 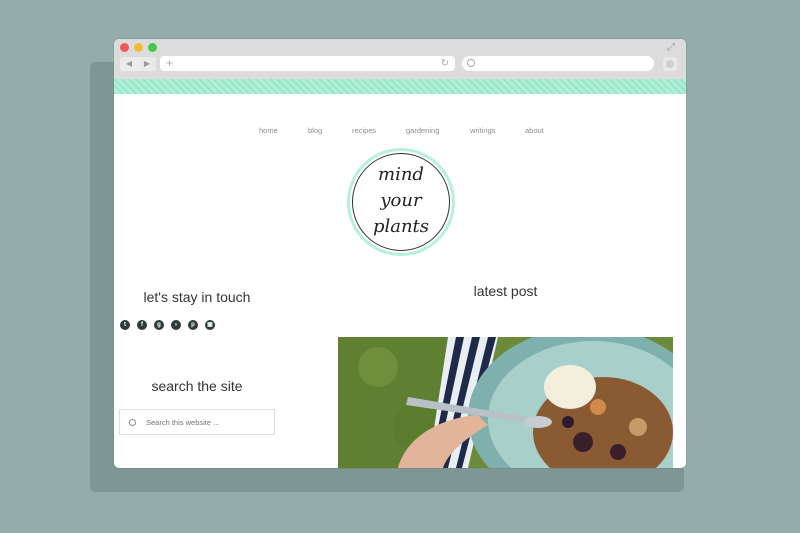 What do you see at coordinates (206, 422) in the screenshot?
I see `site-search-input` at bounding box center [206, 422].